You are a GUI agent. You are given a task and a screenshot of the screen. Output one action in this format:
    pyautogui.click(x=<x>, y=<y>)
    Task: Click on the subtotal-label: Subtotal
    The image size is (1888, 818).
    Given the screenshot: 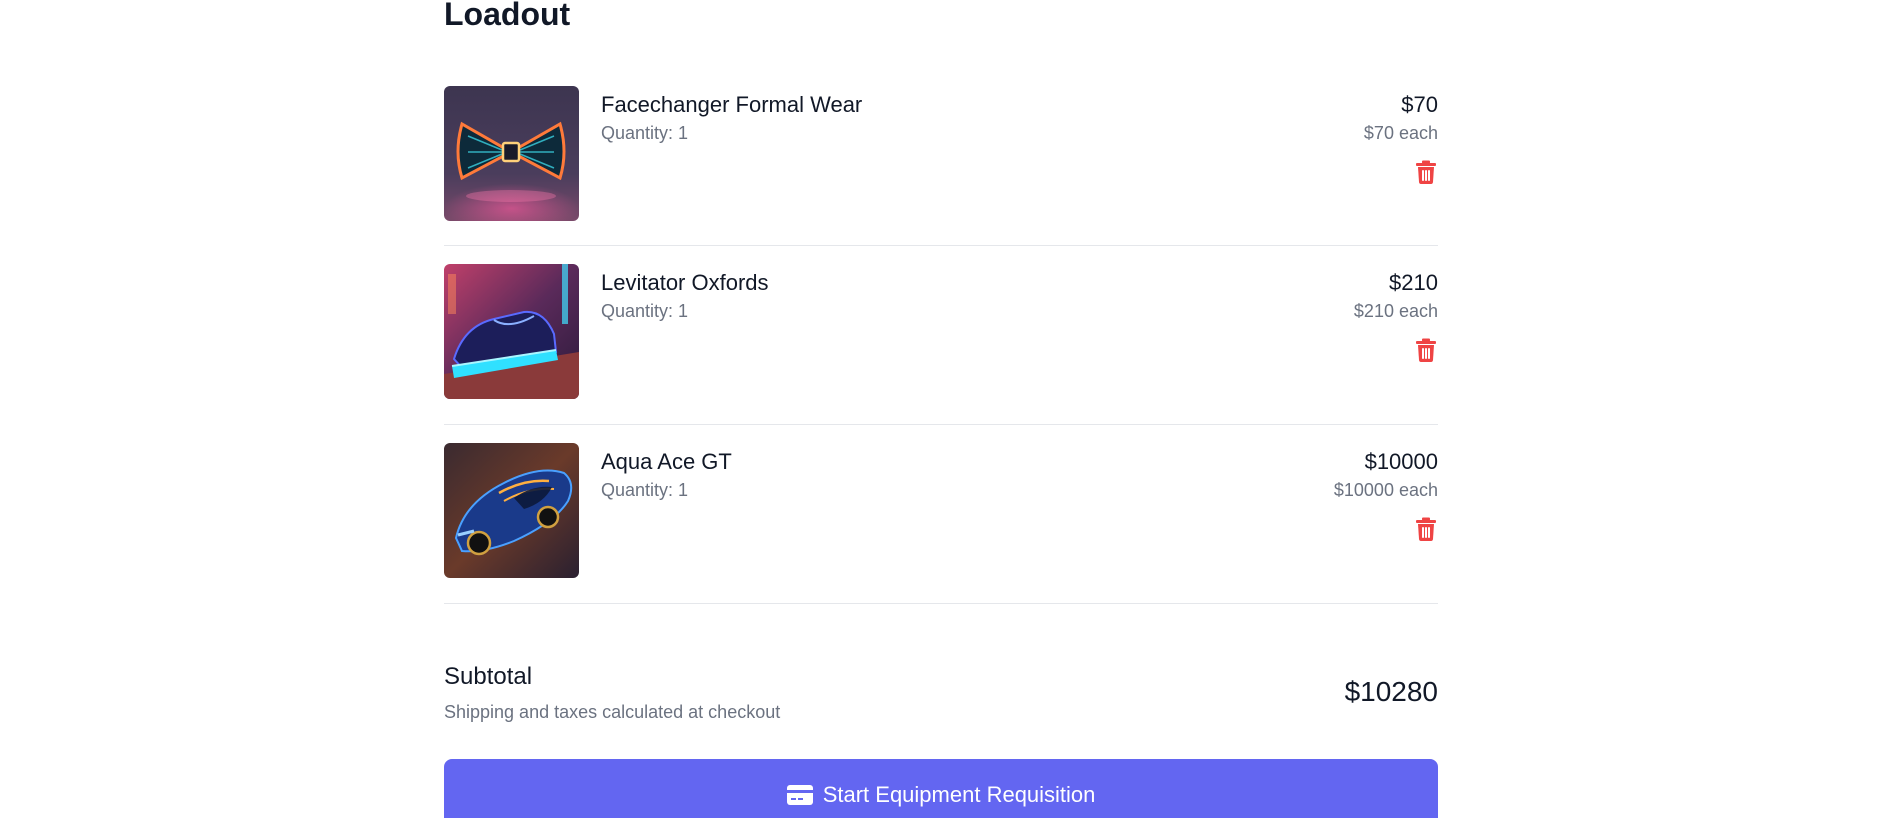 What is the action you would take?
    pyautogui.click(x=488, y=676)
    